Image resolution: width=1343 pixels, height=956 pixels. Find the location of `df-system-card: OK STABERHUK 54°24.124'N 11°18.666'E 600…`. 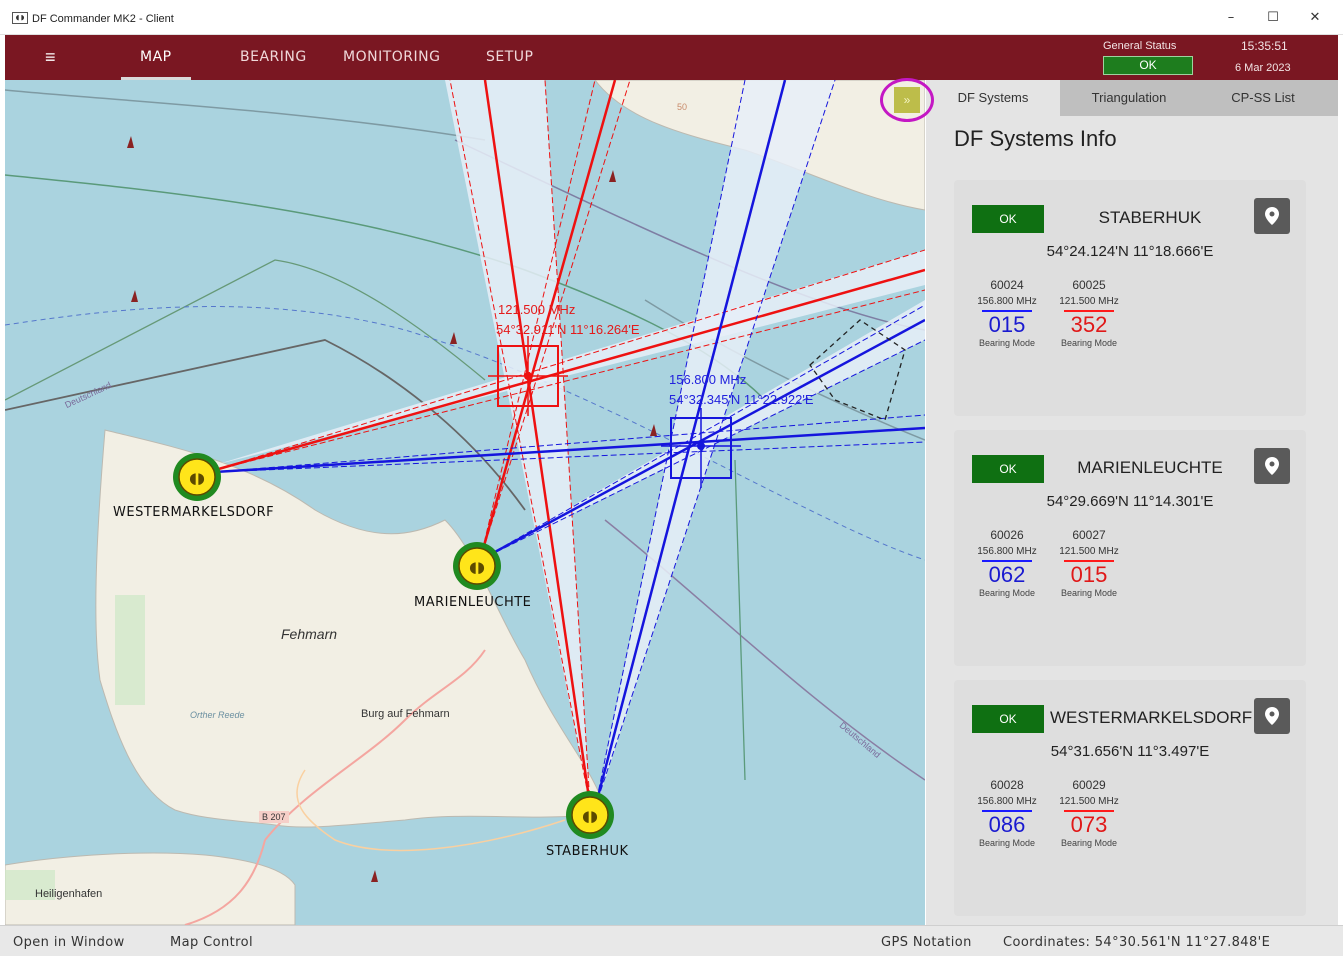

df-system-card: OK STABERHUK 54°24.124'N 11°18.666'E 600… is located at coordinates (1130, 298).